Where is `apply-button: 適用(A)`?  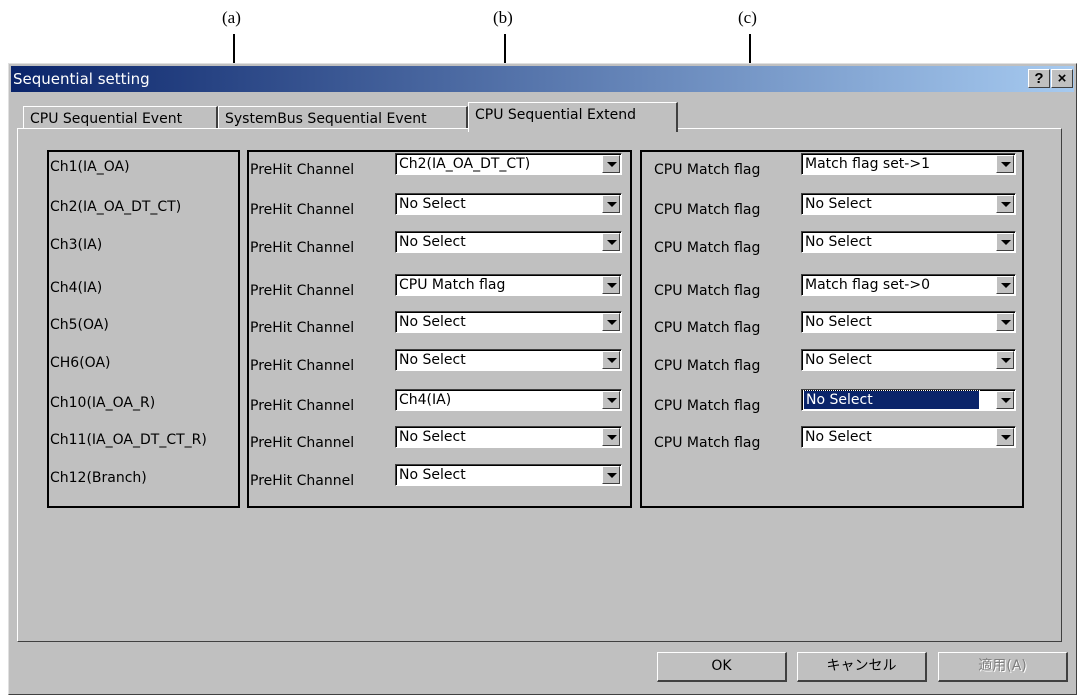 apply-button: 適用(A) is located at coordinates (1003, 667).